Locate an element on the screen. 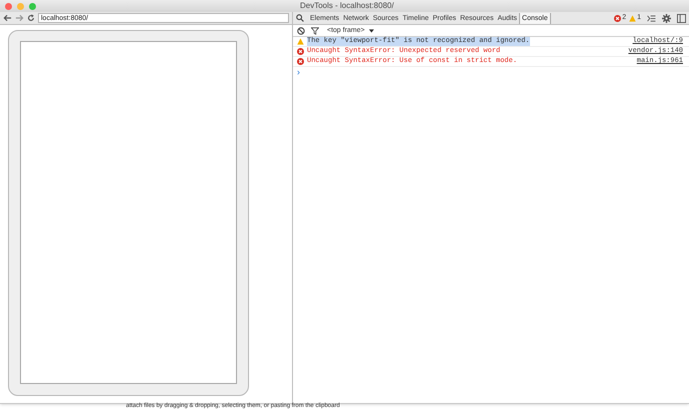 The width and height of the screenshot is (689, 411). clear-icon is located at coordinates (301, 30).